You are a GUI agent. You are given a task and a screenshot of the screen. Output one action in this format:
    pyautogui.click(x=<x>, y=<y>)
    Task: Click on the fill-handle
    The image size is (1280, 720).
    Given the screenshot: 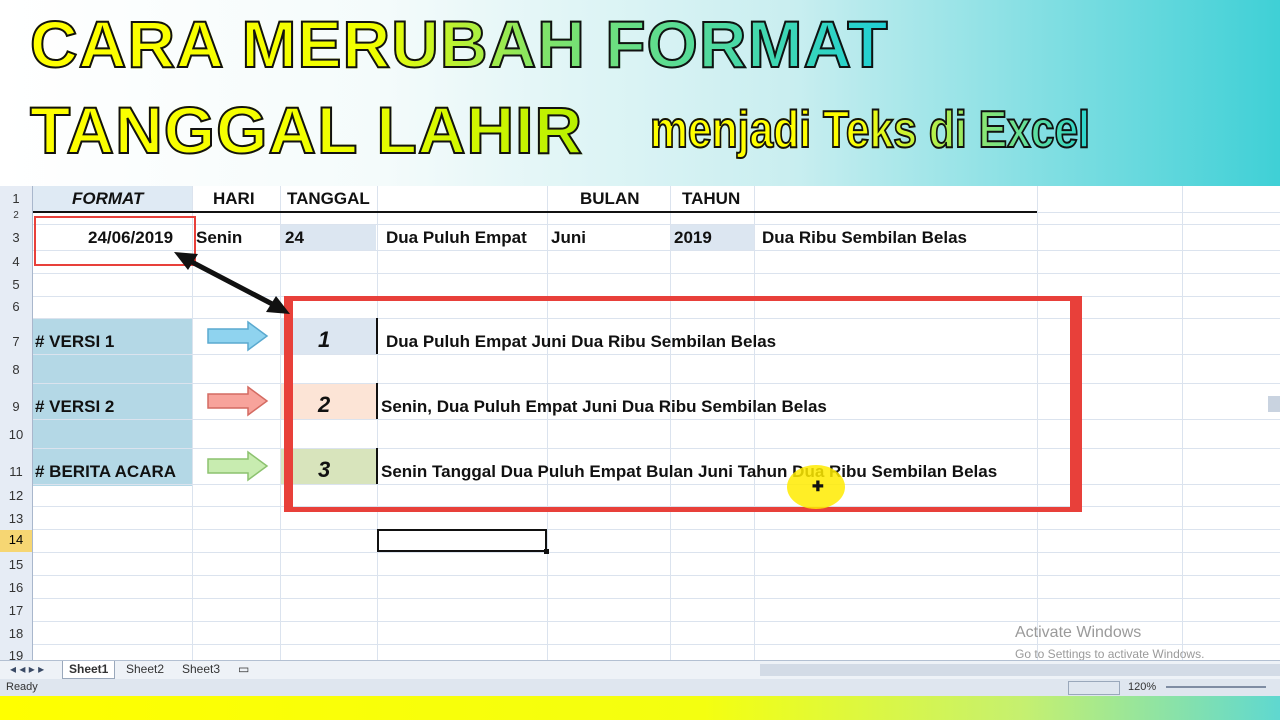 What is the action you would take?
    pyautogui.click(x=546, y=551)
    